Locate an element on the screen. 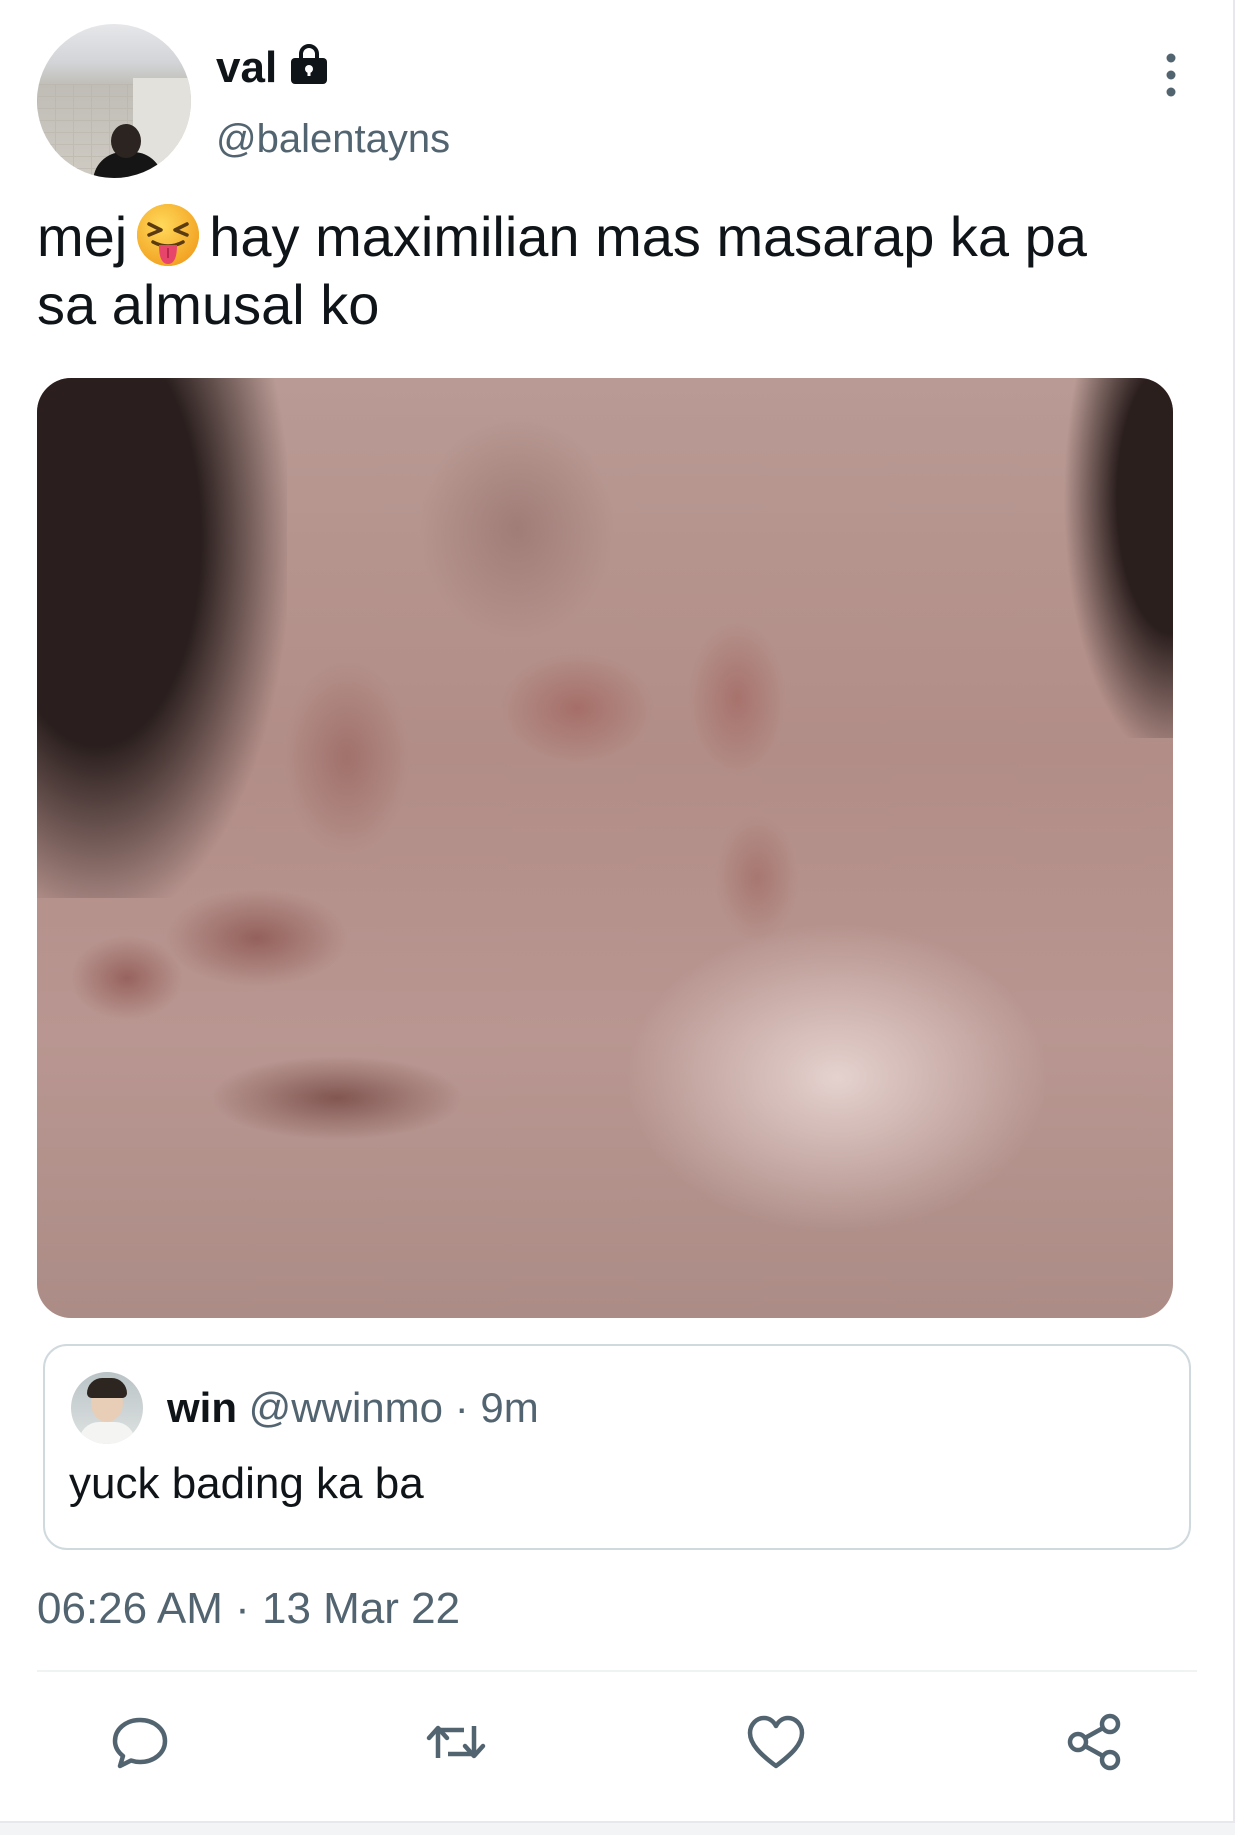 Image resolution: width=1235 pixels, height=1835 pixels. quoted-tweet-header: win @wwinmo · 9m is located at coordinates (353, 1408).